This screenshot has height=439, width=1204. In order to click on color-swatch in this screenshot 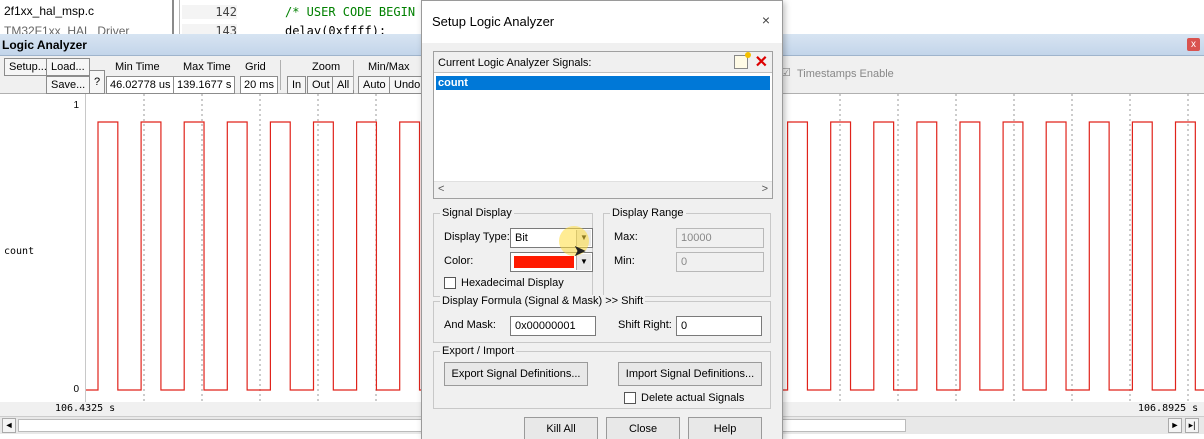, I will do `click(544, 262)`.